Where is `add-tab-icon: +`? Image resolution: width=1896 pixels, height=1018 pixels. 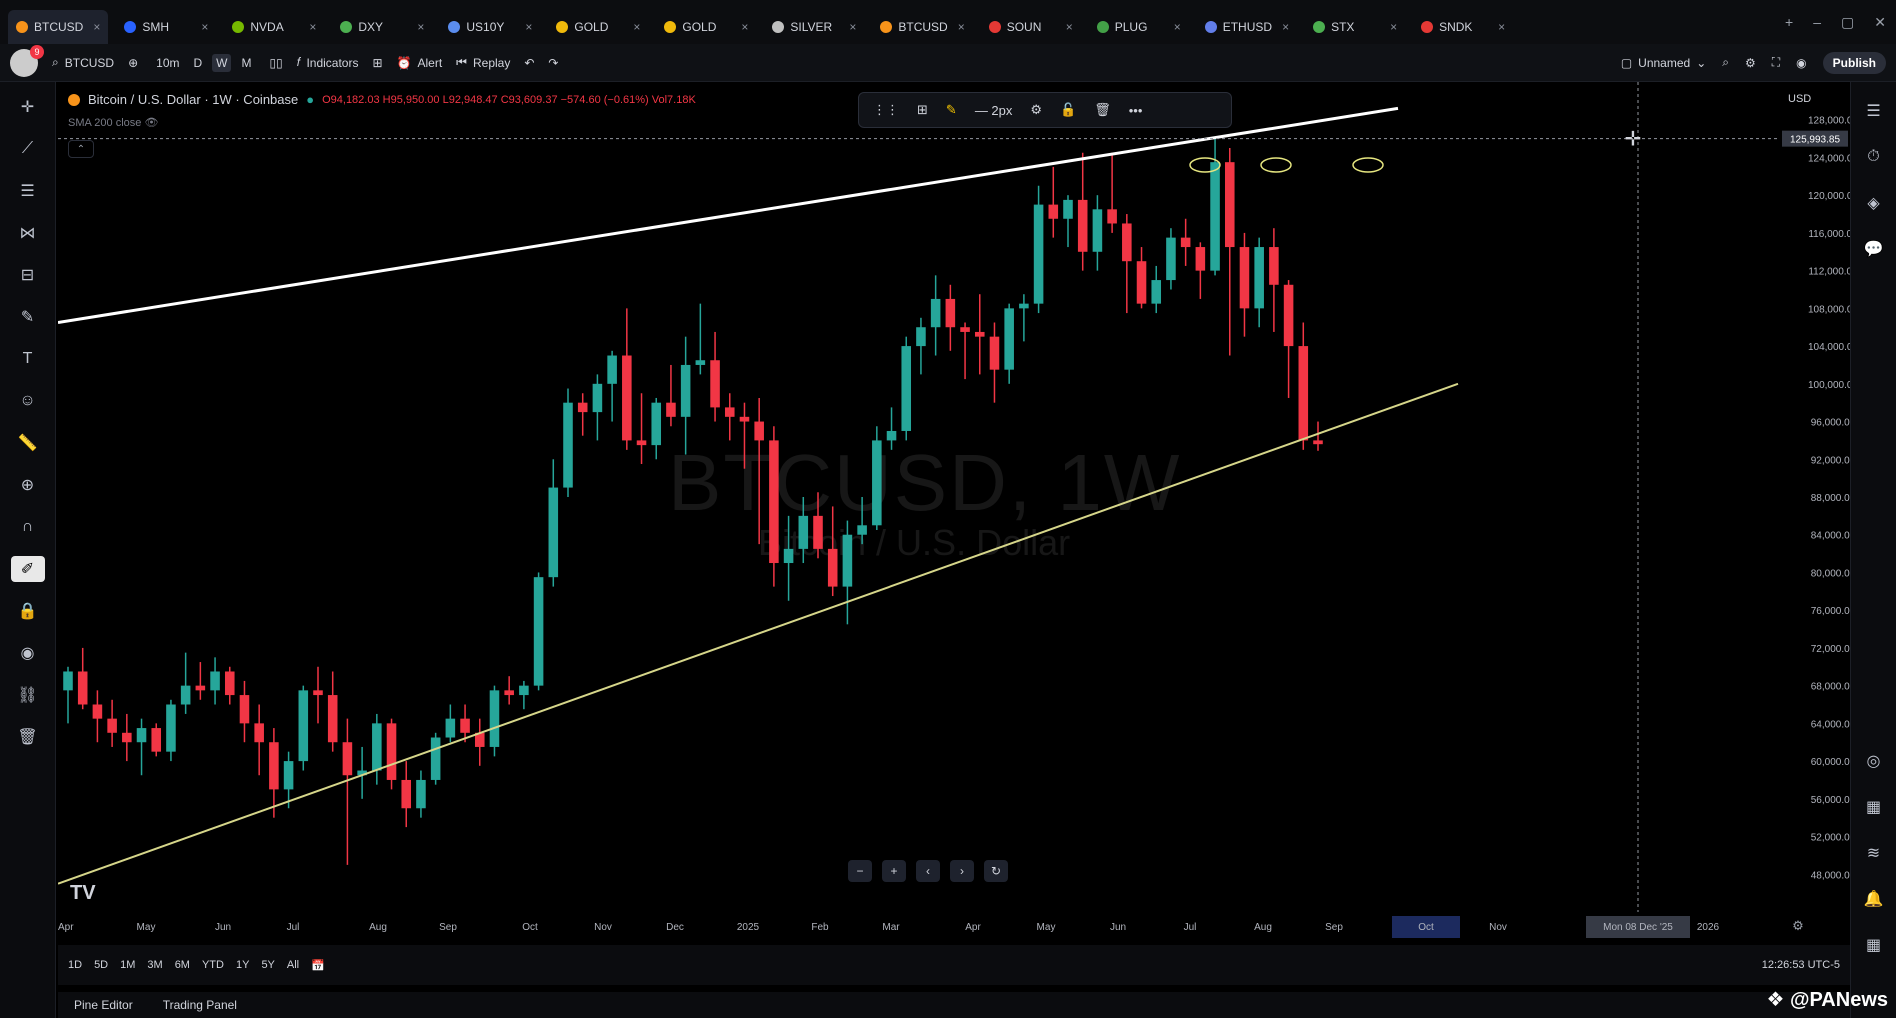 add-tab-icon: + is located at coordinates (1789, 22).